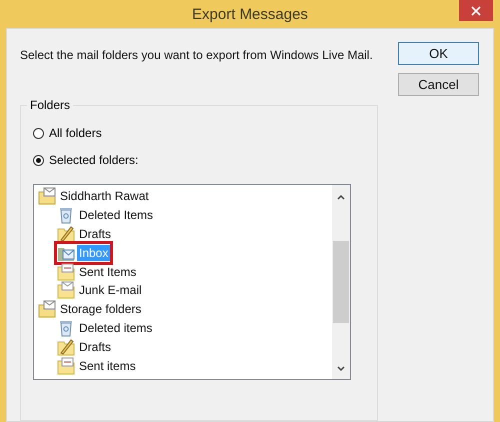 Image resolution: width=500 pixels, height=422 pixels. I want to click on tree-item: Junk E-mail, so click(110, 290).